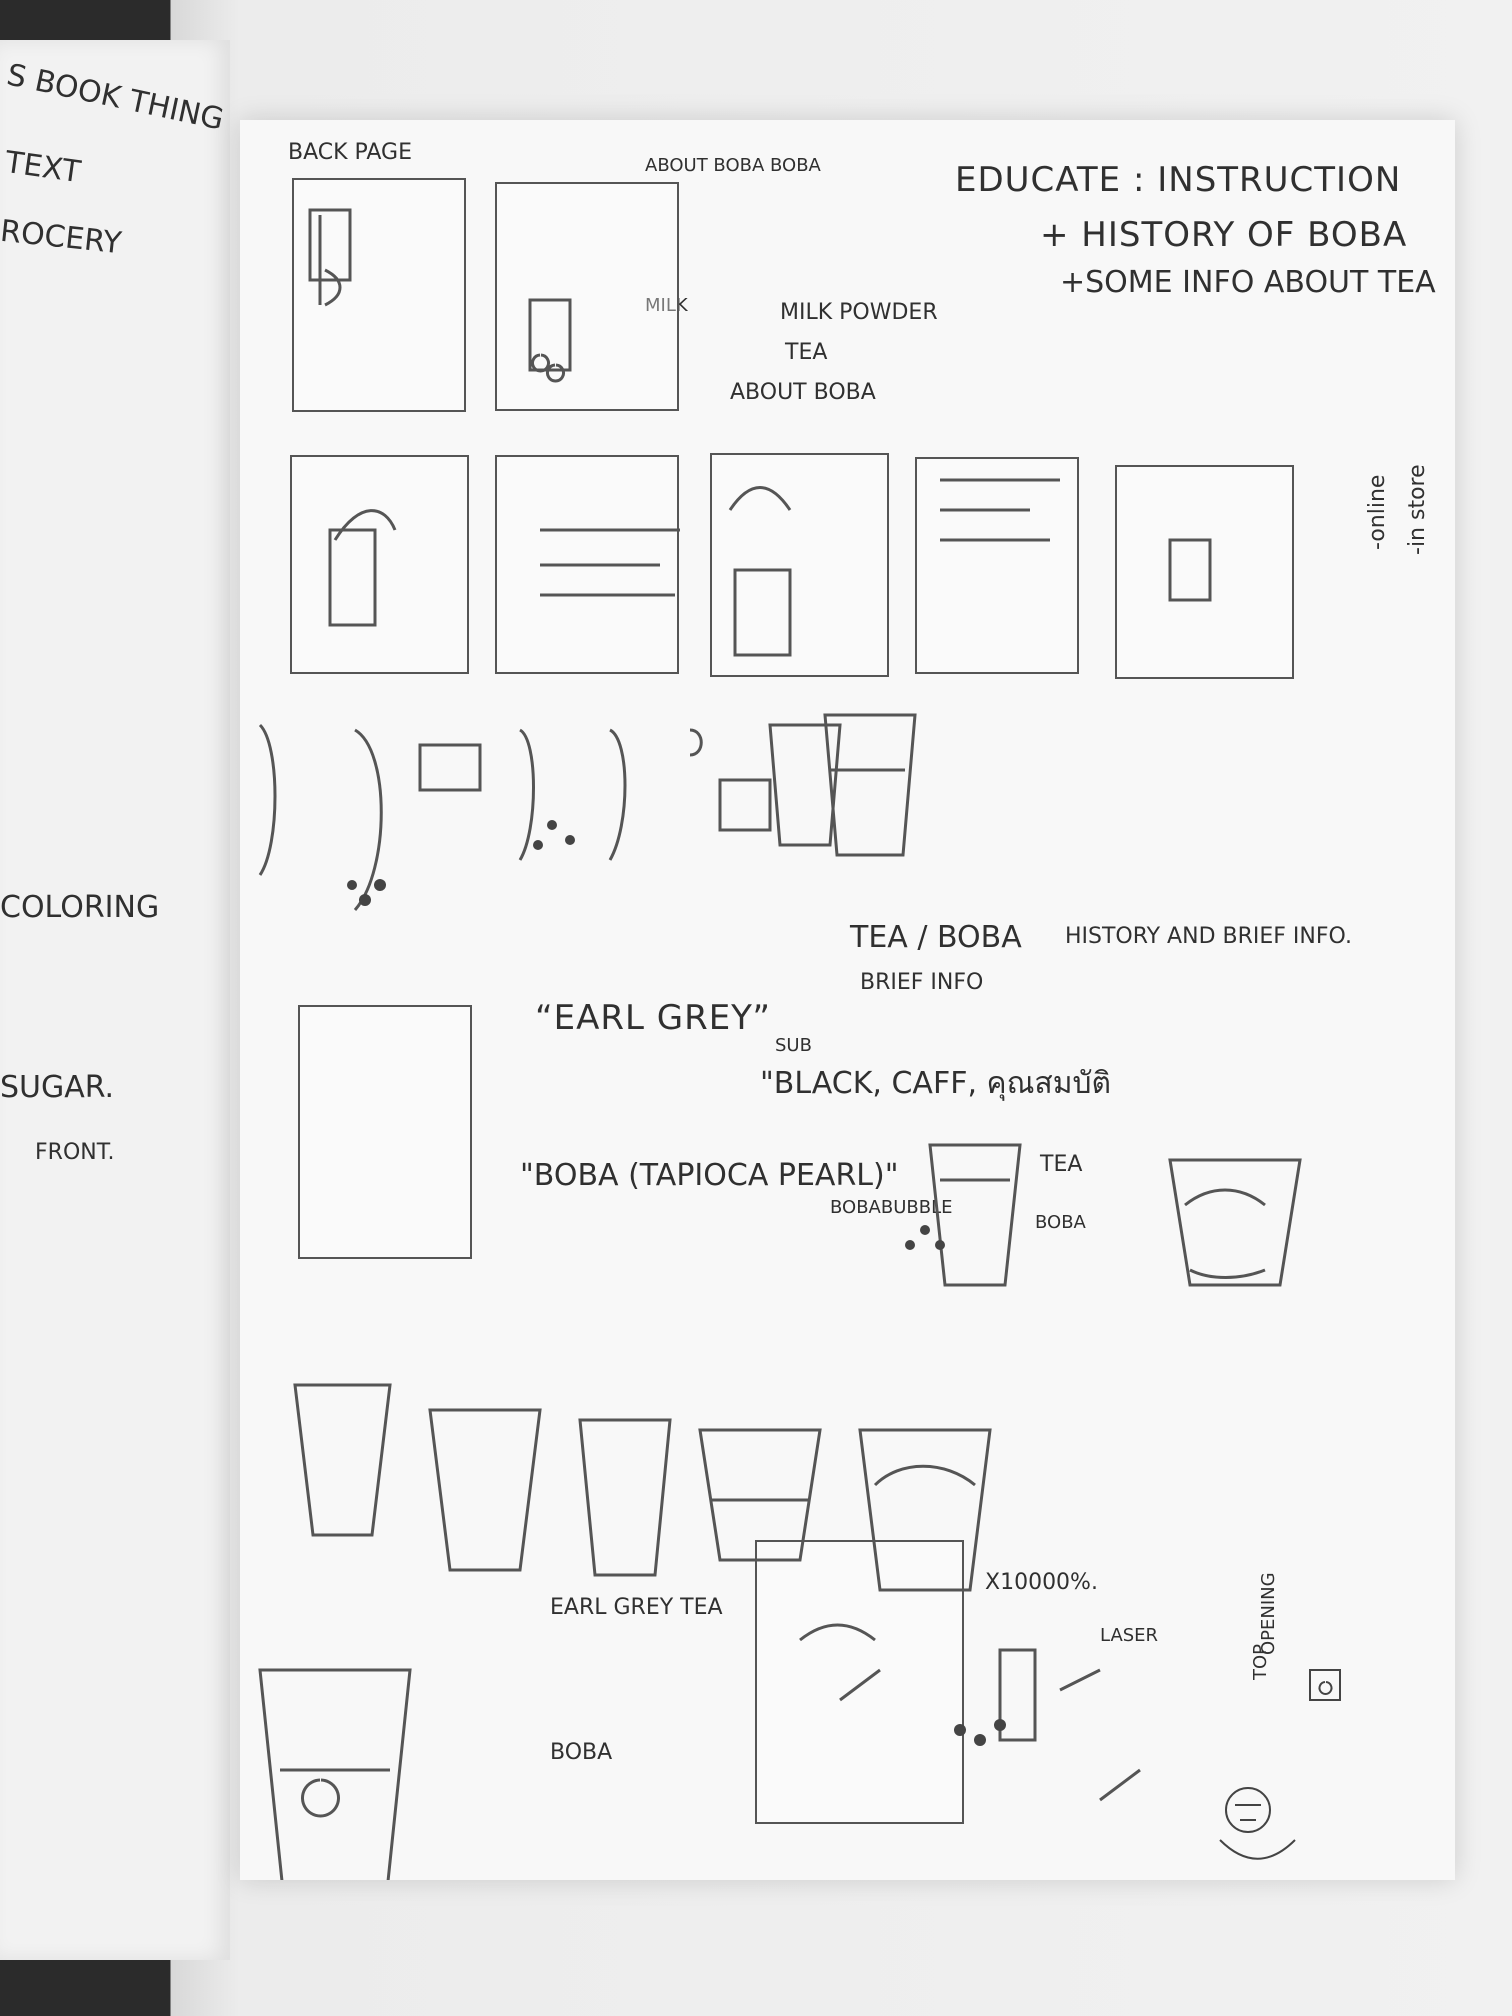 The image size is (1512, 2016). I want to click on left-text-text: TEXT, so click(42, 167).